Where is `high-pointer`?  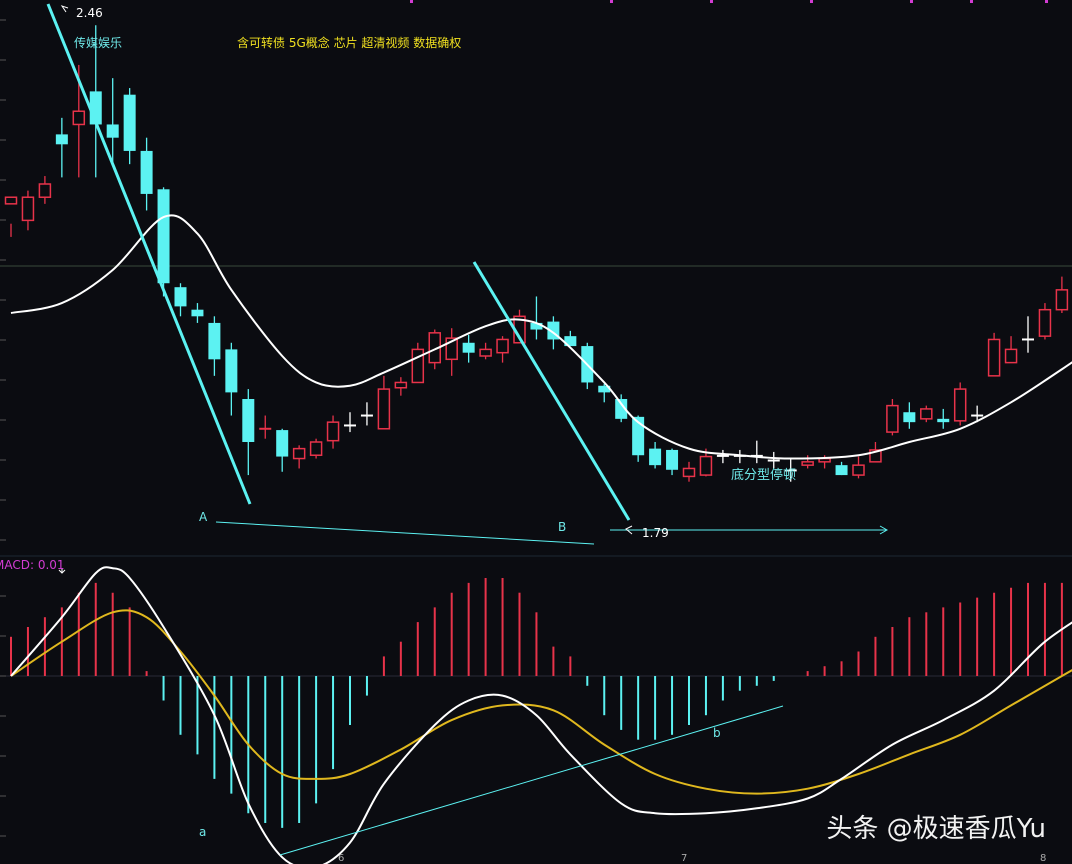 high-pointer is located at coordinates (64, 9).